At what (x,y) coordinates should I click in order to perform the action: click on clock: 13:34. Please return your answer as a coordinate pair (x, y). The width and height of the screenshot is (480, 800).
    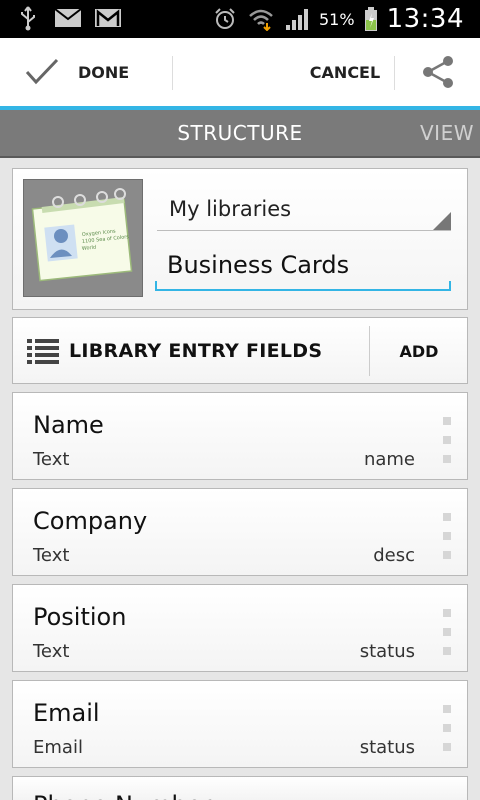
    Looking at the image, I should click on (425, 19).